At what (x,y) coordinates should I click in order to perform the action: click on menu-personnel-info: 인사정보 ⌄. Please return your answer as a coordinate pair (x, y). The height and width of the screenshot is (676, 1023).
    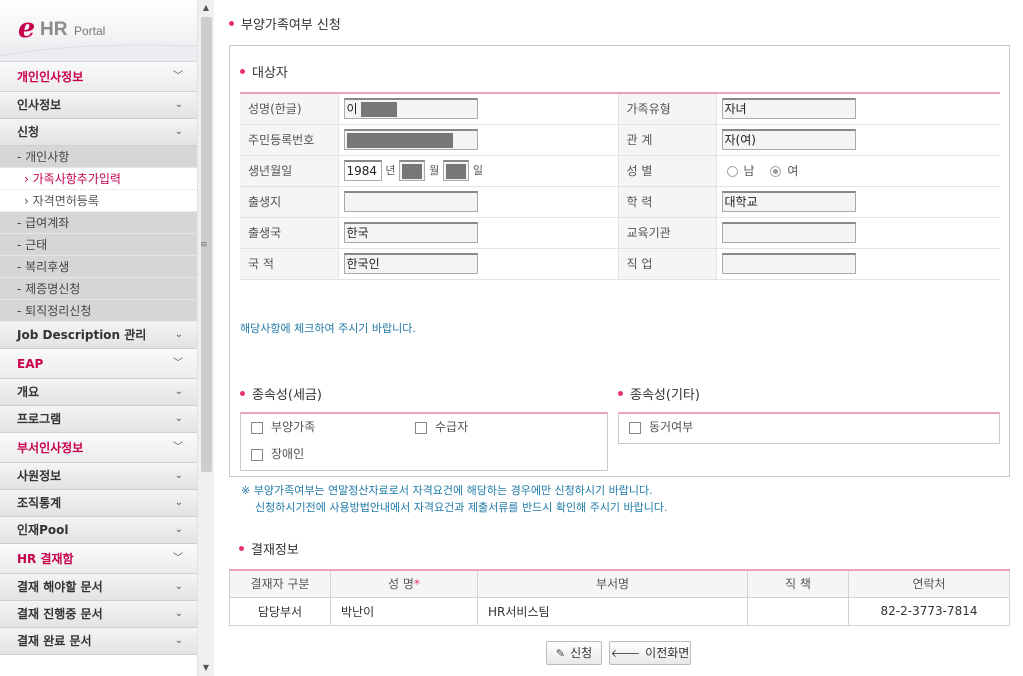
    Looking at the image, I should click on (98, 105).